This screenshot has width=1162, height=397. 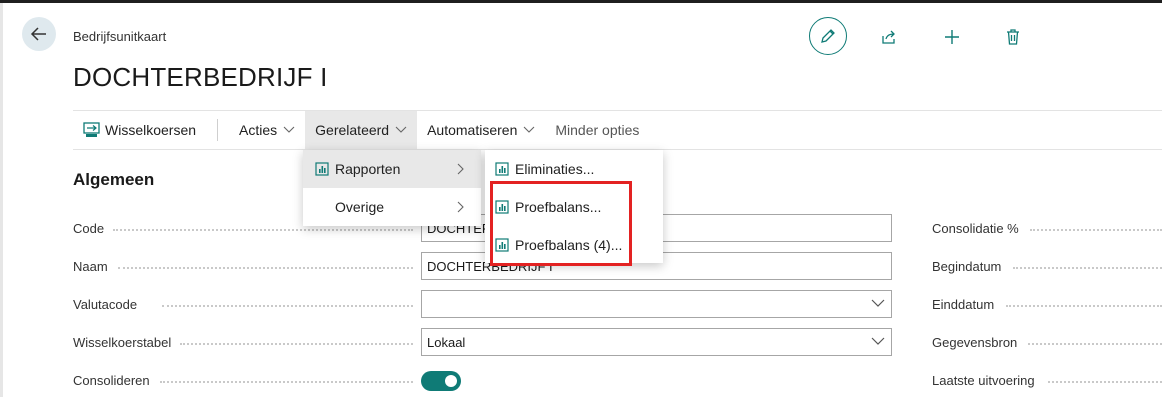 I want to click on exchange-table-value: Lokaal, so click(x=446, y=342).